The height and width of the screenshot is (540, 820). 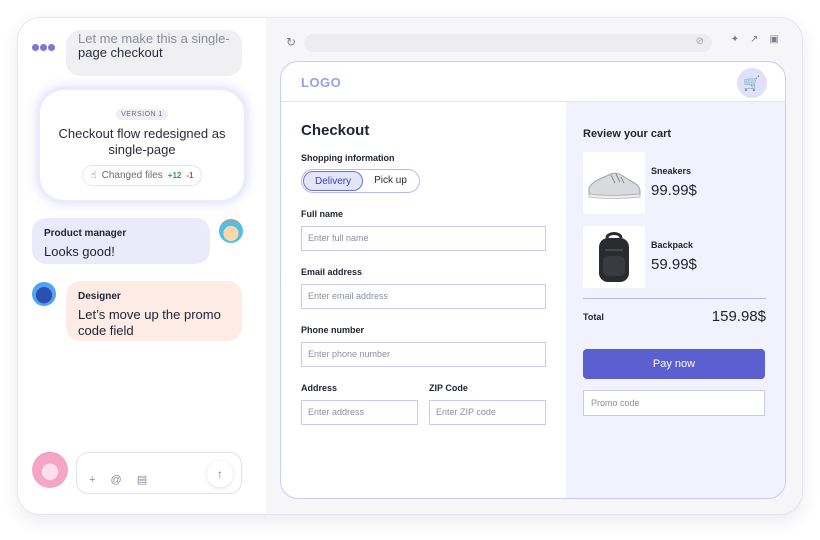 I want to click on pay-now-button: Pay now, so click(x=674, y=364).